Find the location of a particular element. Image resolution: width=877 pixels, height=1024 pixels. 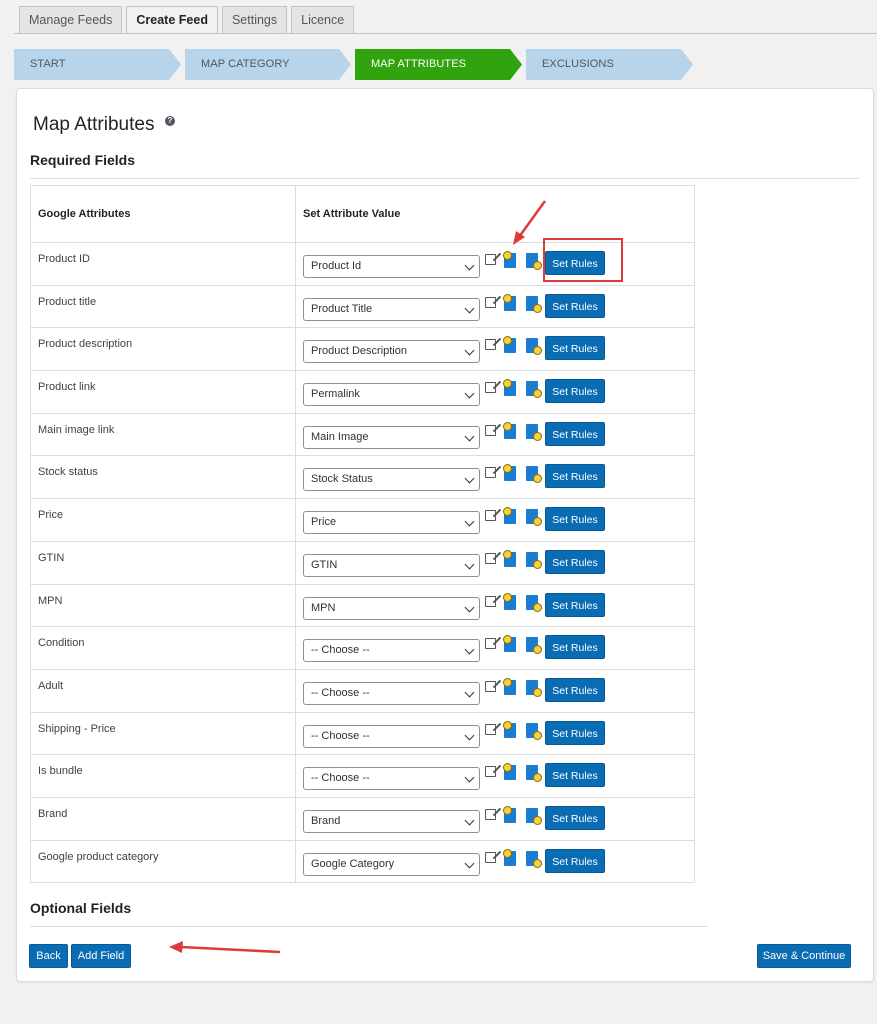

attribute-value-select: Product Description is located at coordinates (391, 352).